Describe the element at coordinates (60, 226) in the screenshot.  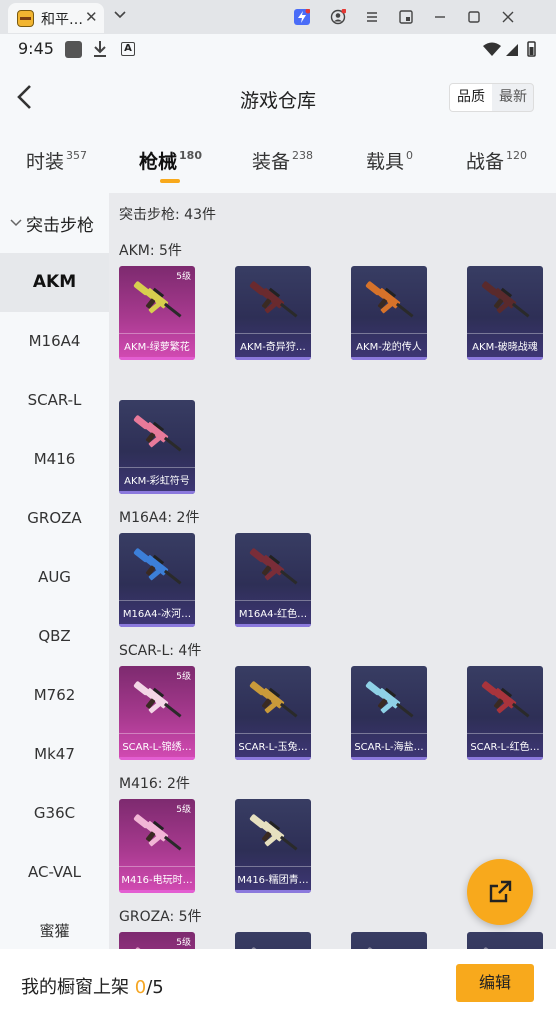
I see `sidebar-category-label: 突击步枪` at that location.